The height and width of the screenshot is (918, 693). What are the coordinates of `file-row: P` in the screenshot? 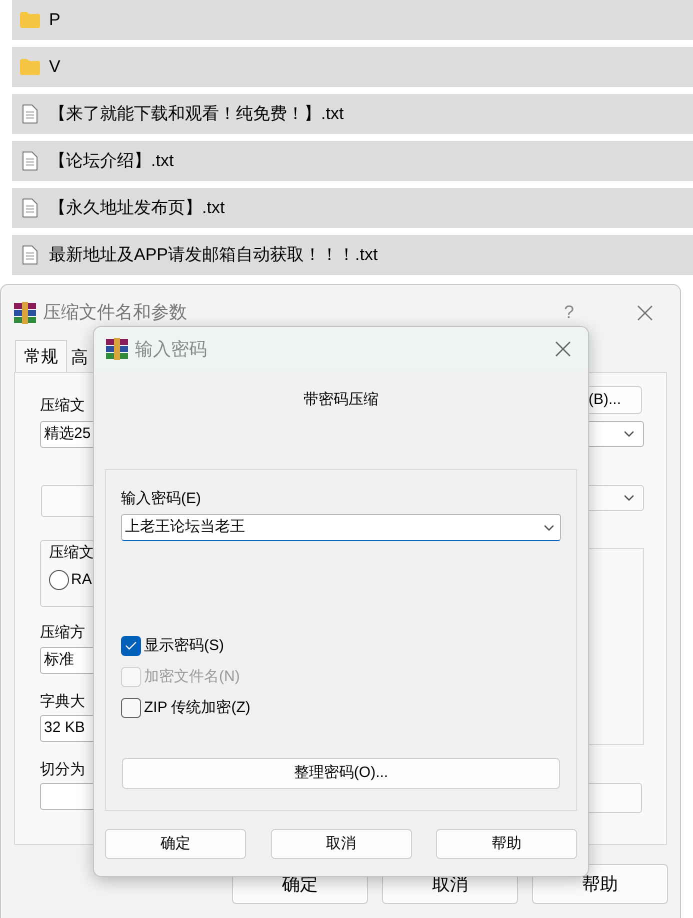 It's located at (352, 20).